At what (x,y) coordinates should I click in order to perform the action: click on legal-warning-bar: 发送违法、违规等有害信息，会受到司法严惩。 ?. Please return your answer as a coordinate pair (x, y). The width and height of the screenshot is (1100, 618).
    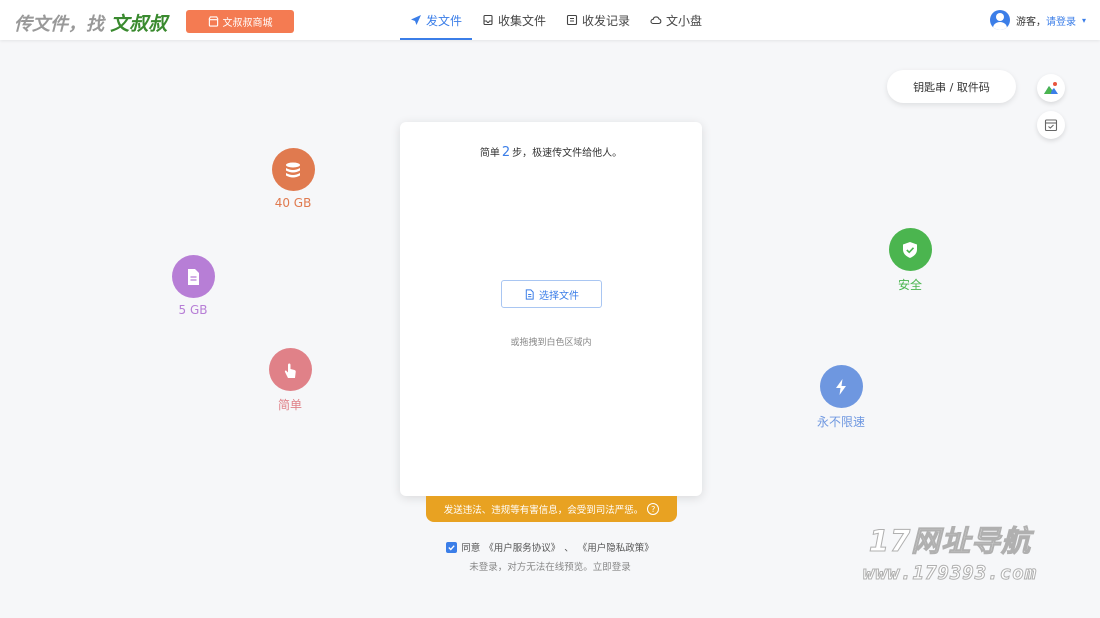
    Looking at the image, I should click on (551, 509).